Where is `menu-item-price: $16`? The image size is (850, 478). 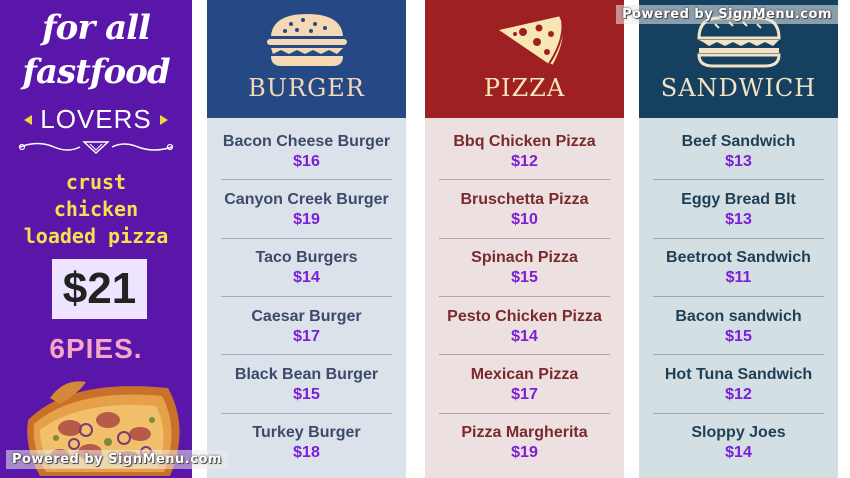
menu-item-price: $16 is located at coordinates (306, 161).